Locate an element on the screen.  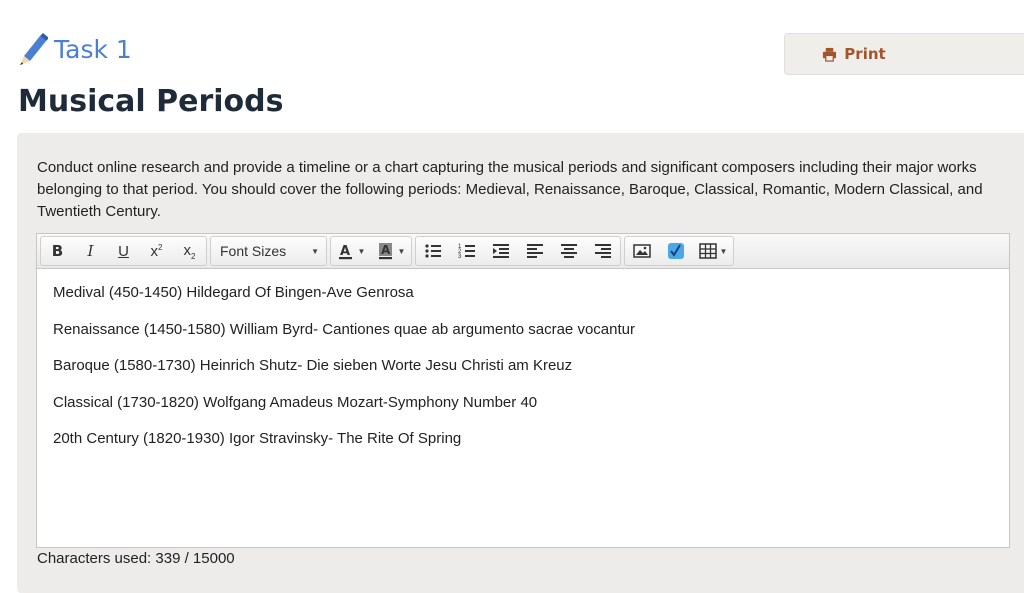
align-center-button is located at coordinates (569, 251).